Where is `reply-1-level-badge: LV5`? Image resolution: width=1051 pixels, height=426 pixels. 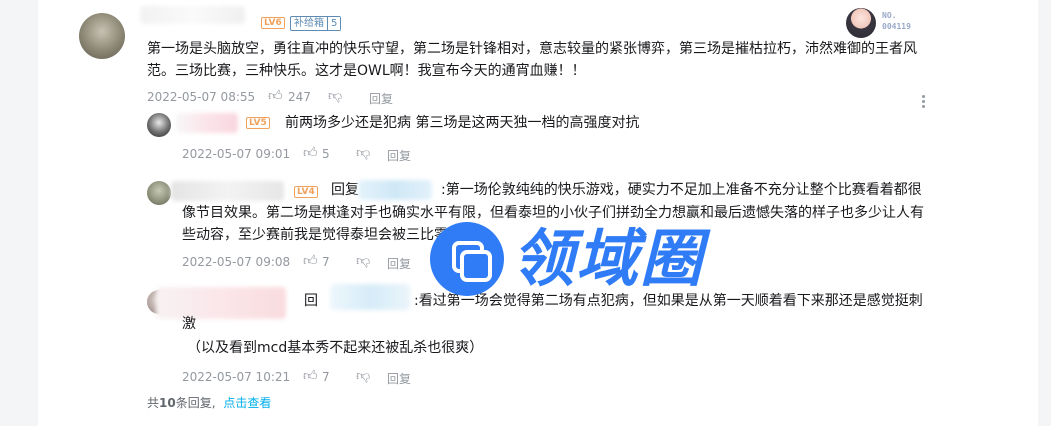
reply-1-level-badge: LV5 is located at coordinates (258, 123).